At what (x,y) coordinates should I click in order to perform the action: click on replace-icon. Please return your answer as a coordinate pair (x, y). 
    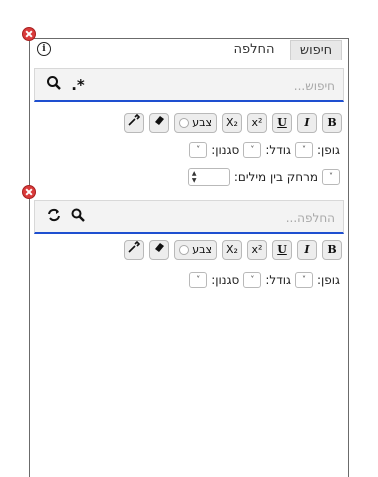
    Looking at the image, I should click on (54, 217).